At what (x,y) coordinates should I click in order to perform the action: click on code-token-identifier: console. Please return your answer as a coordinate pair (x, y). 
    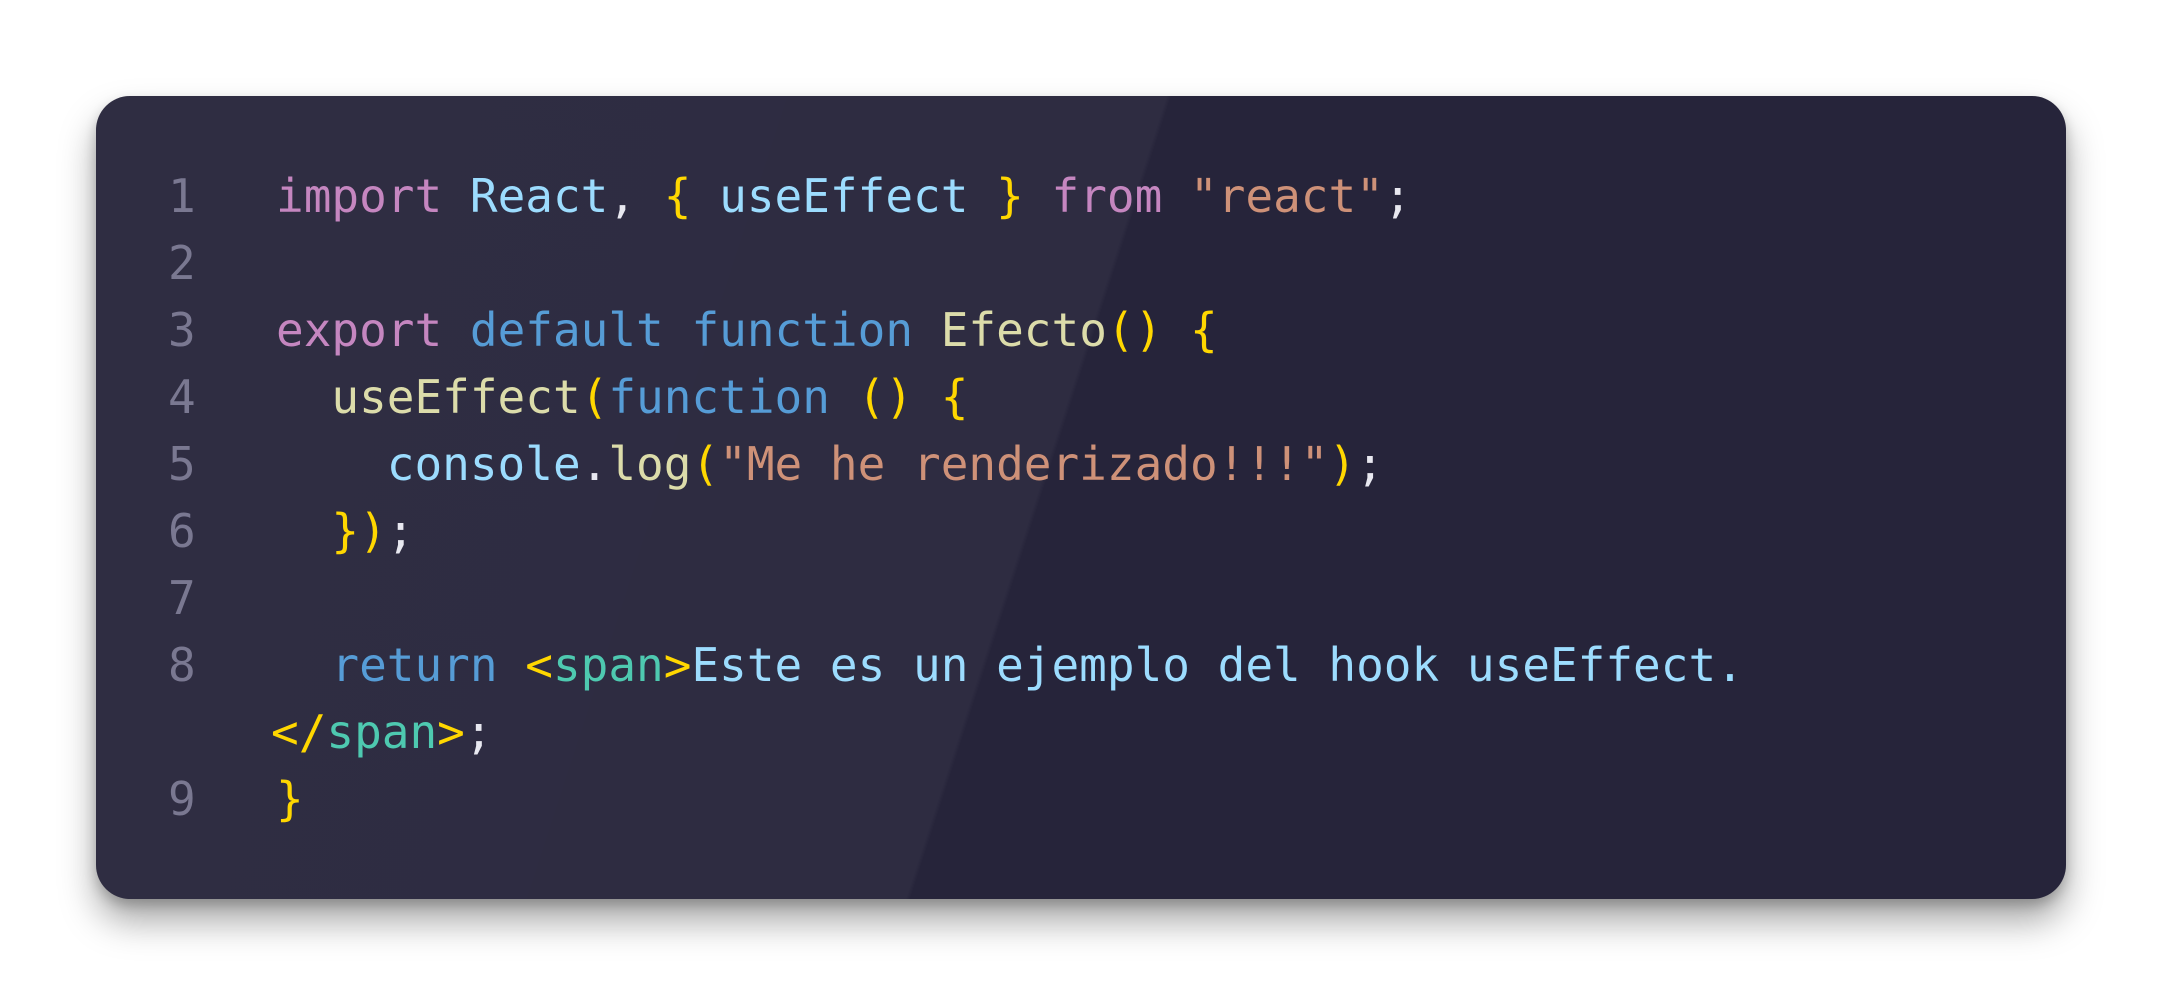
    Looking at the image, I should click on (483, 464).